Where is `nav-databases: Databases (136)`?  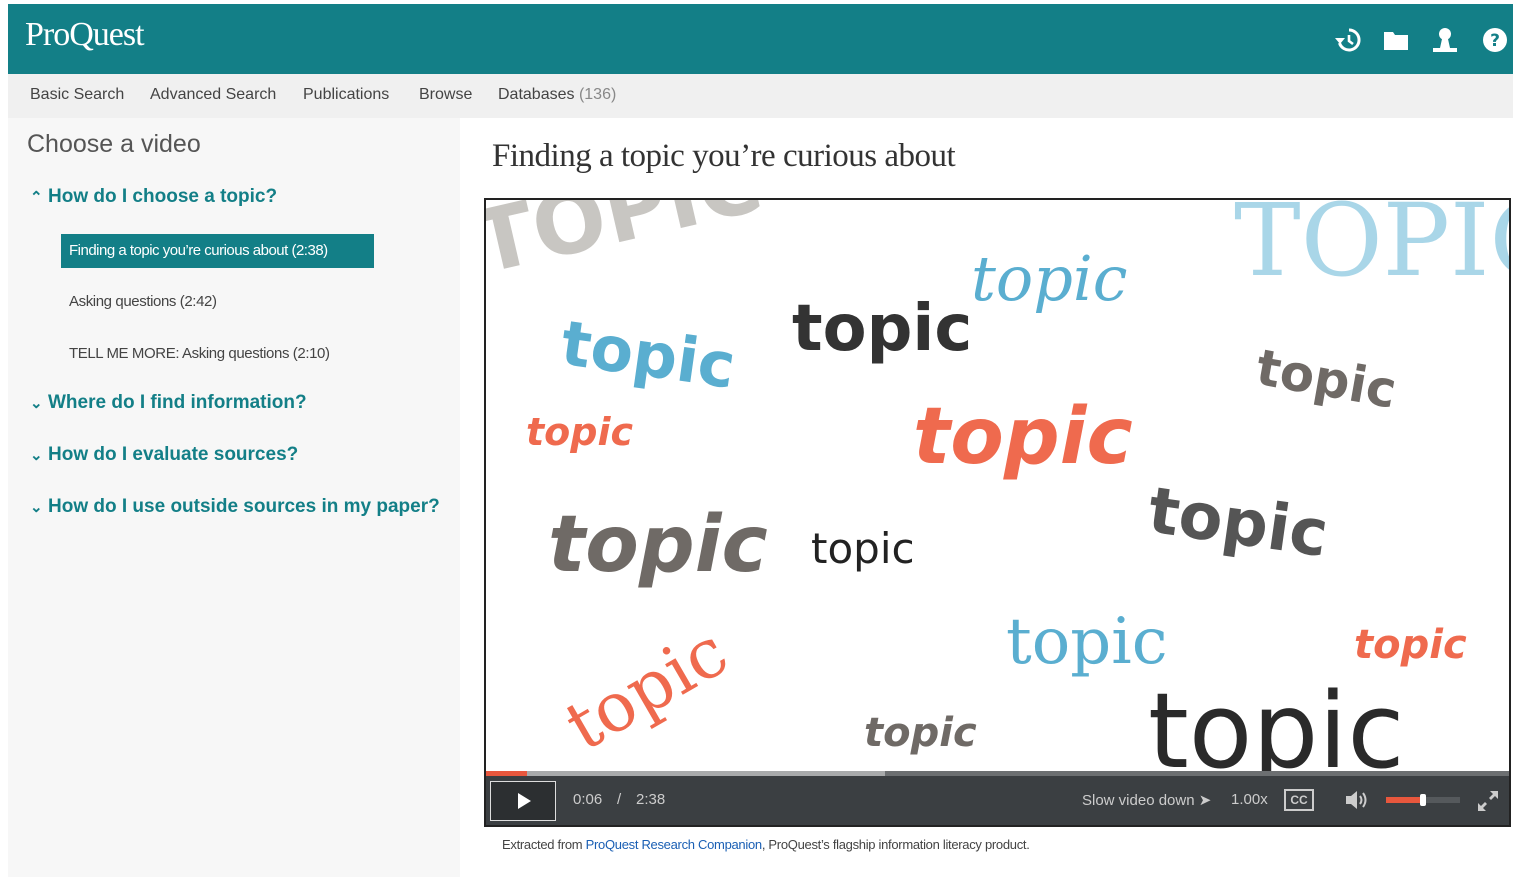
nav-databases: Databases (136) is located at coordinates (557, 95).